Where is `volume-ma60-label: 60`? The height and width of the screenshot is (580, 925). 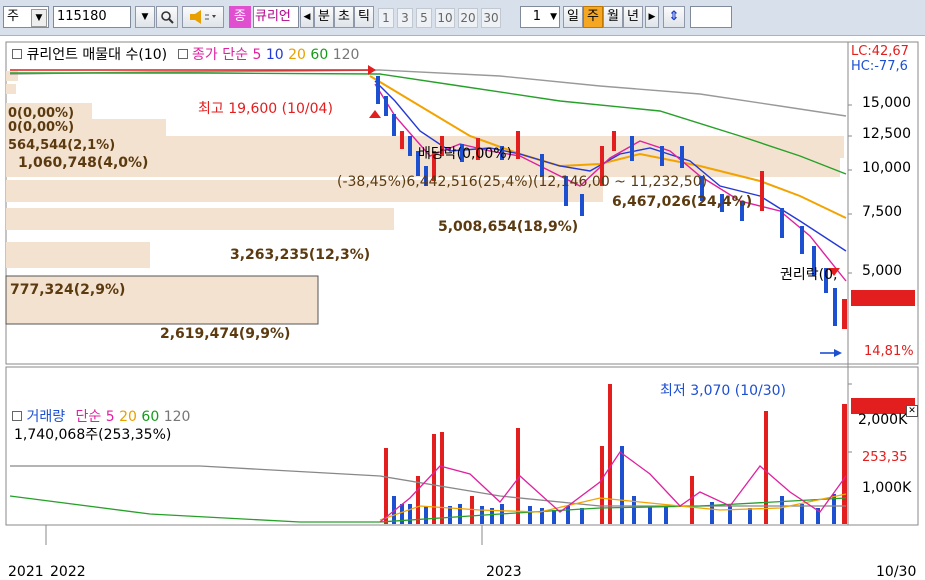
volume-ma60-label: 60 is located at coordinates (150, 417).